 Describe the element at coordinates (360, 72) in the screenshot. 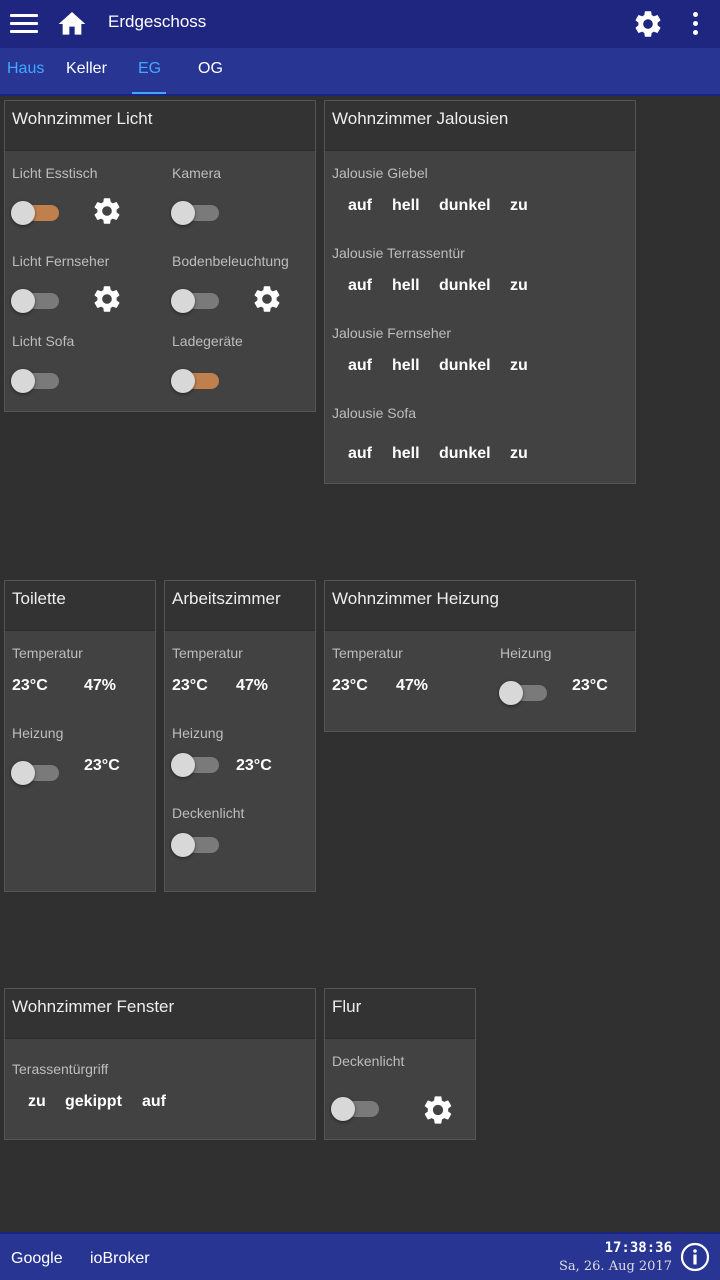

I see `tab-bar: Haus Keller EG OG` at that location.